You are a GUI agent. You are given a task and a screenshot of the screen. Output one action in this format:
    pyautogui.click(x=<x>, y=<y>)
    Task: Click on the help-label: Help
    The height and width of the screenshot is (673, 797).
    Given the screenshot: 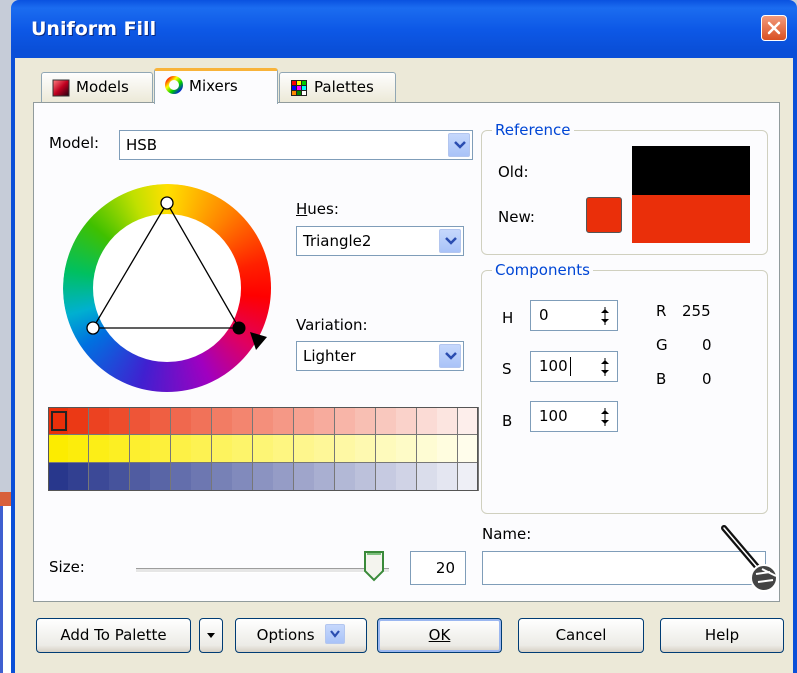 What is the action you would take?
    pyautogui.click(x=722, y=635)
    